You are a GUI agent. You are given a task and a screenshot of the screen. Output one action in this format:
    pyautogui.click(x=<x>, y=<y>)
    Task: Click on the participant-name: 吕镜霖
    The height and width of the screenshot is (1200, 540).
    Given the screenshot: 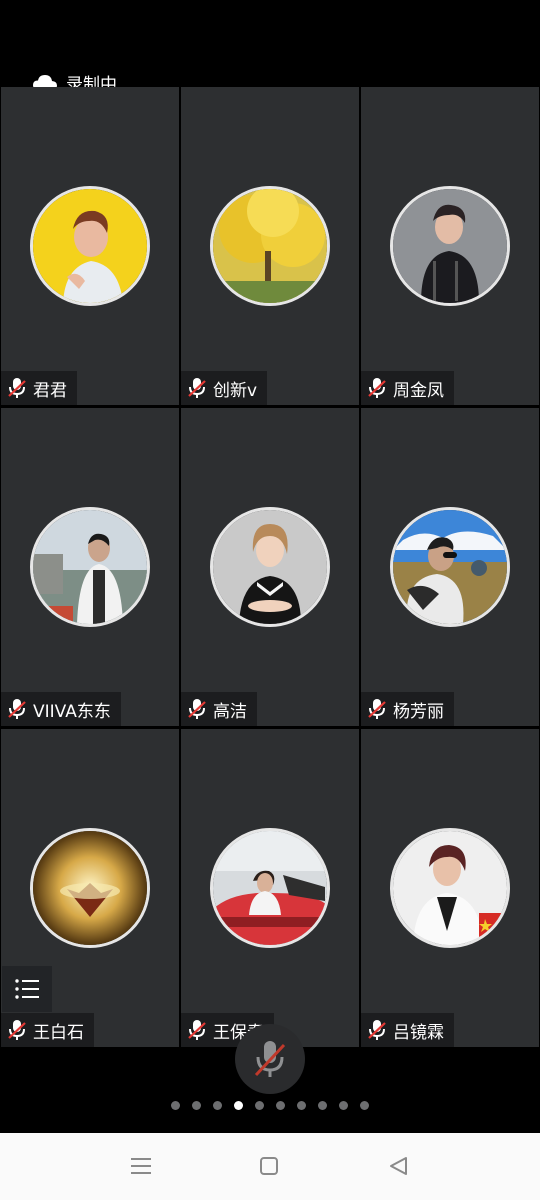 What is the action you would take?
    pyautogui.click(x=418, y=1032)
    